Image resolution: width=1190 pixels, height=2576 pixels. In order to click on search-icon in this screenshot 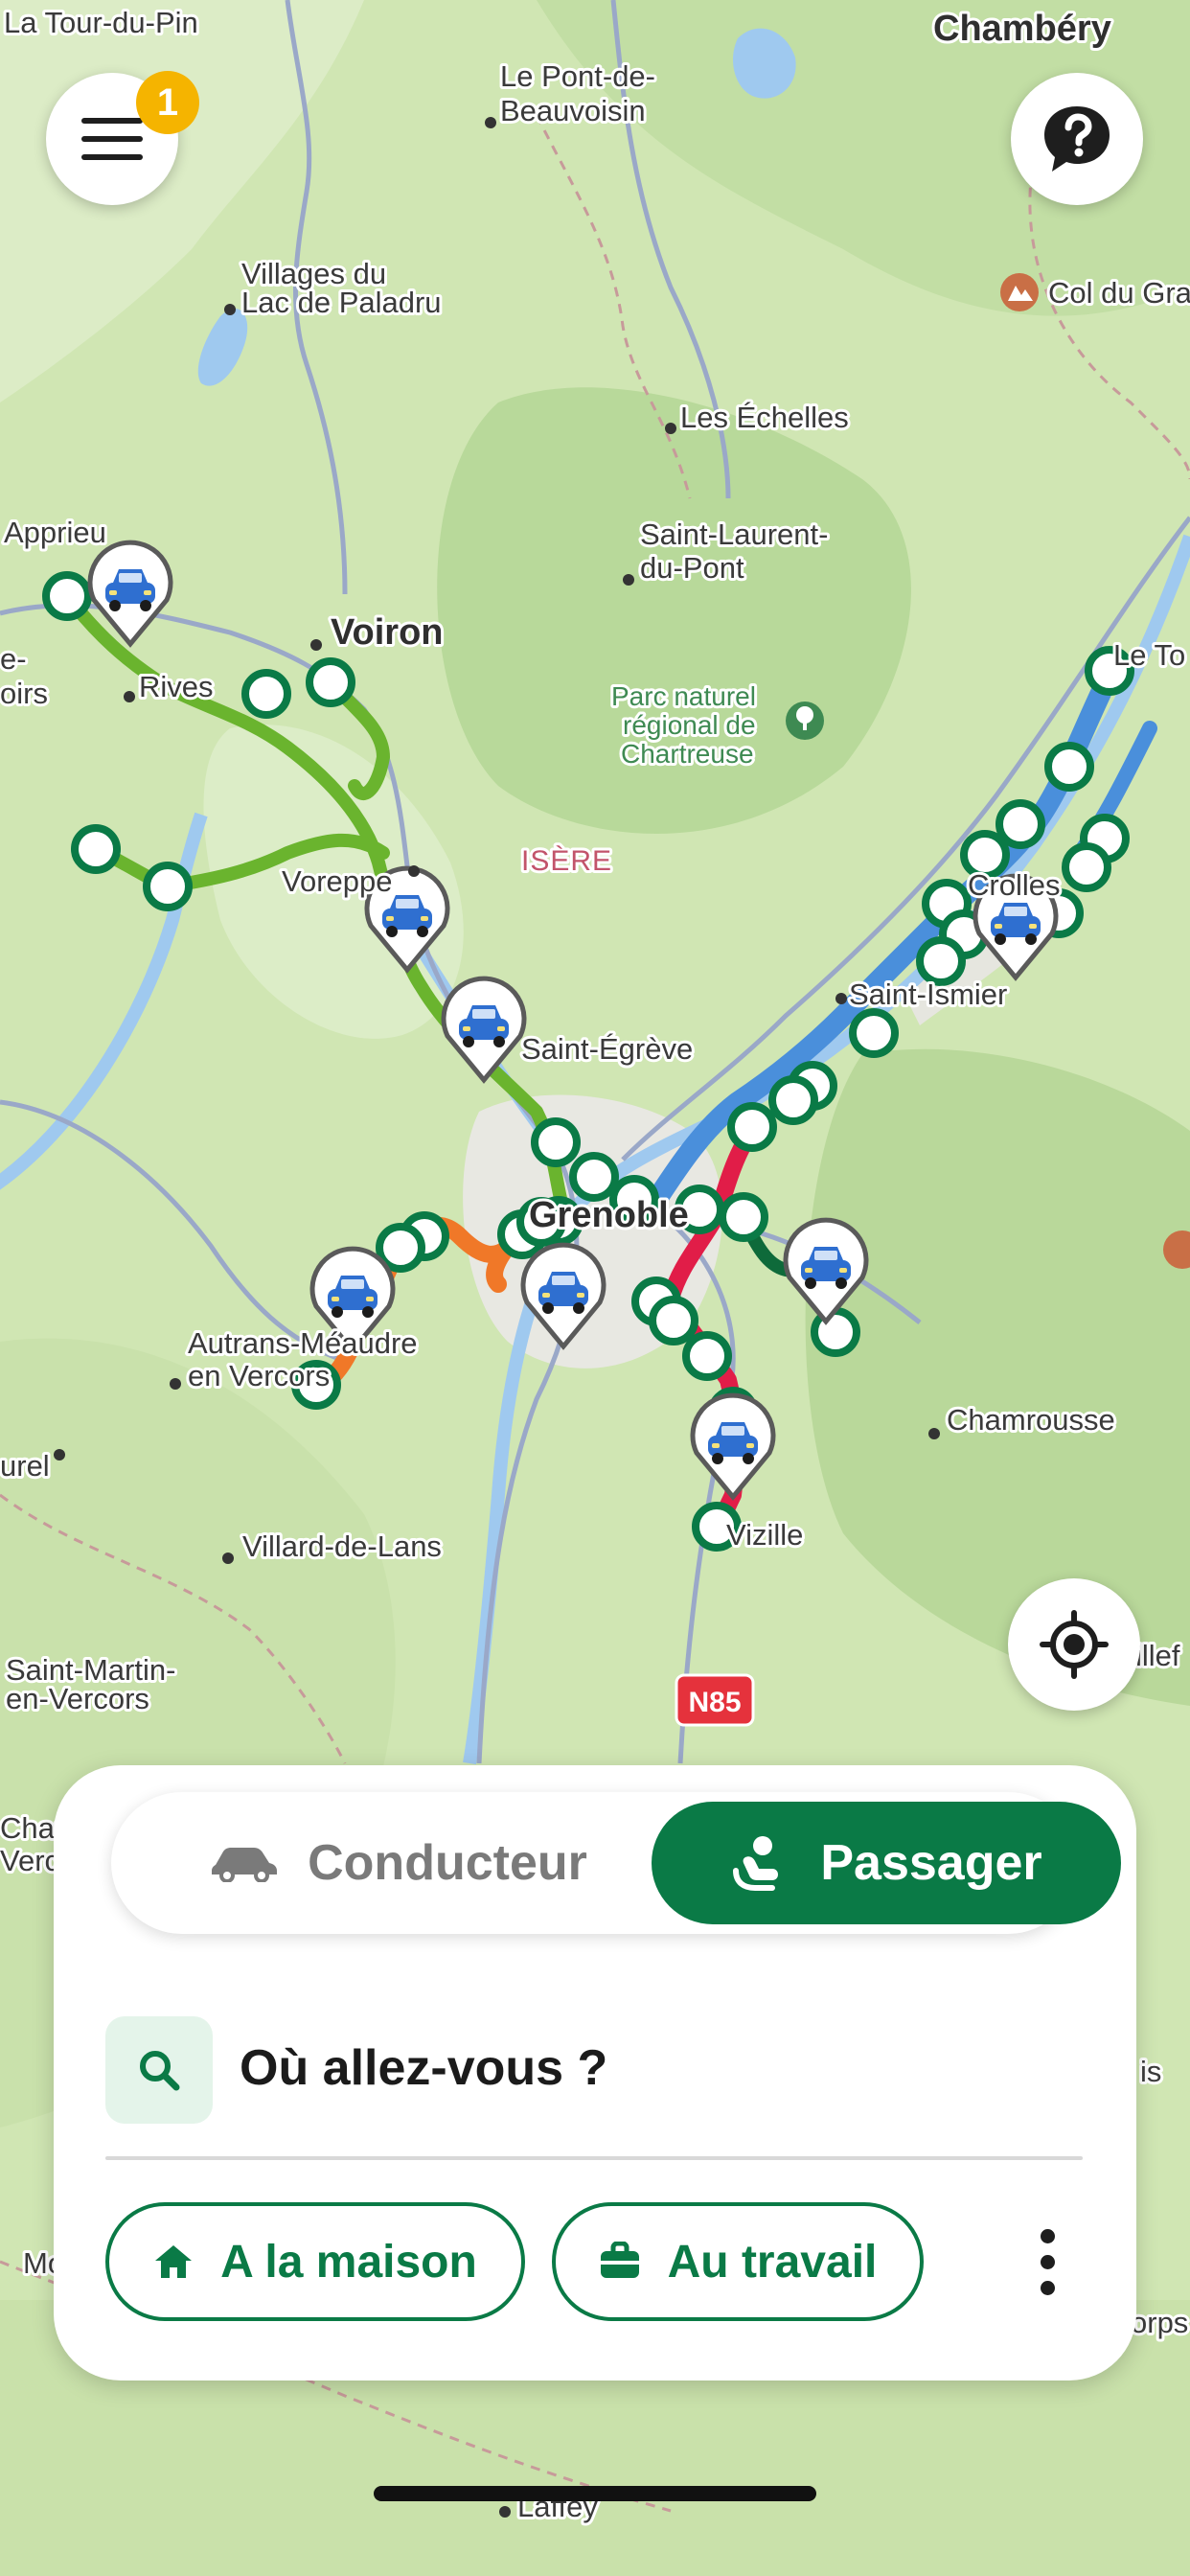, I will do `click(160, 2071)`.